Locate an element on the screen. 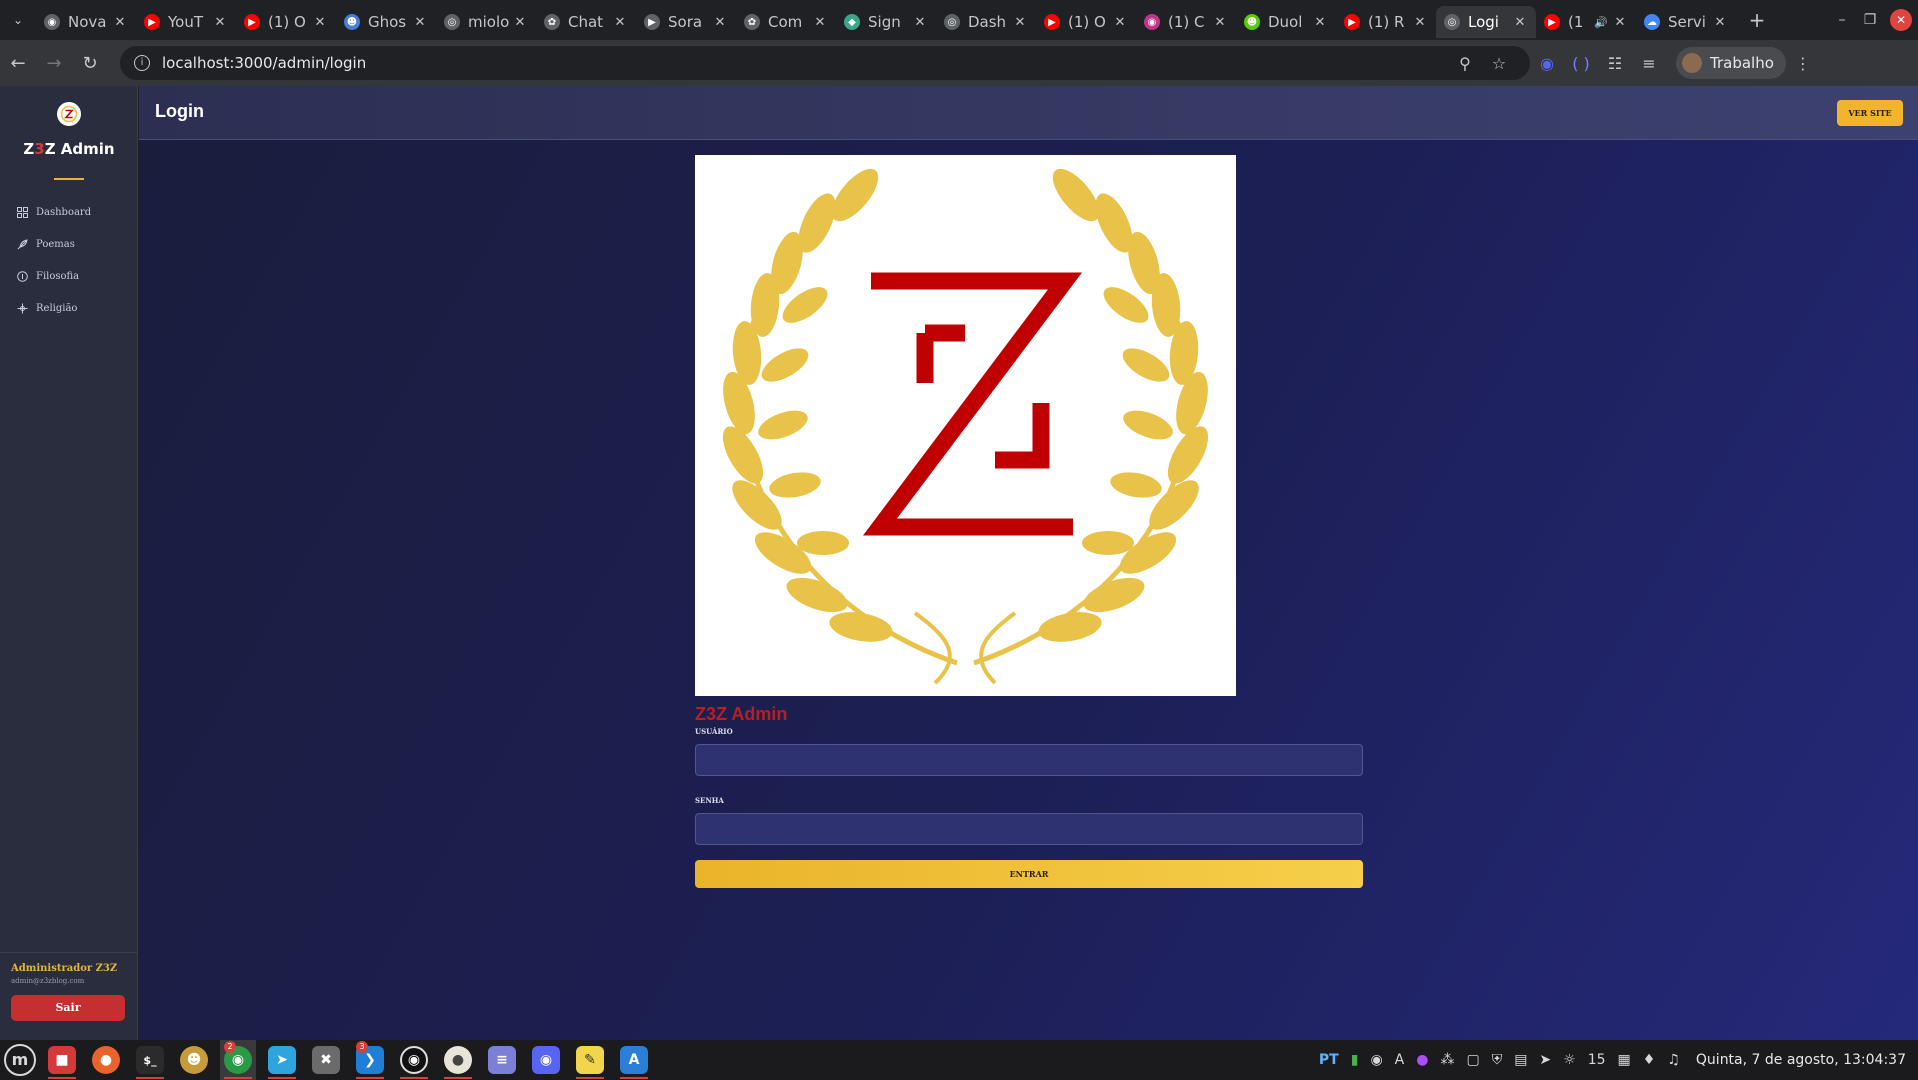  sidebar-item-poemas: Poemas is located at coordinates (69, 244).